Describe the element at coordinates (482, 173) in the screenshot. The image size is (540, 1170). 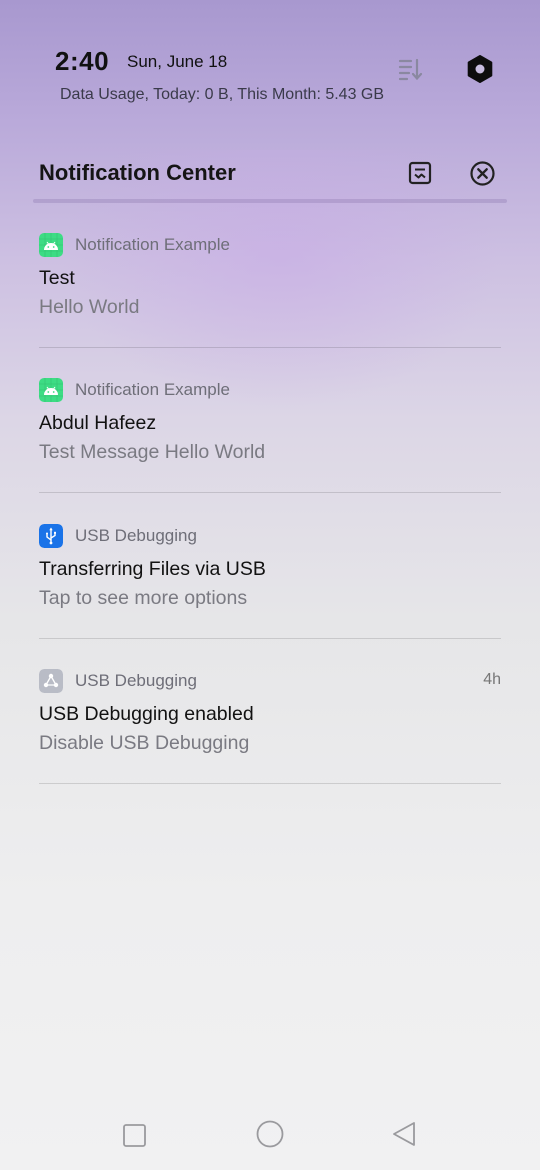
I see `clear-all-icon` at that location.